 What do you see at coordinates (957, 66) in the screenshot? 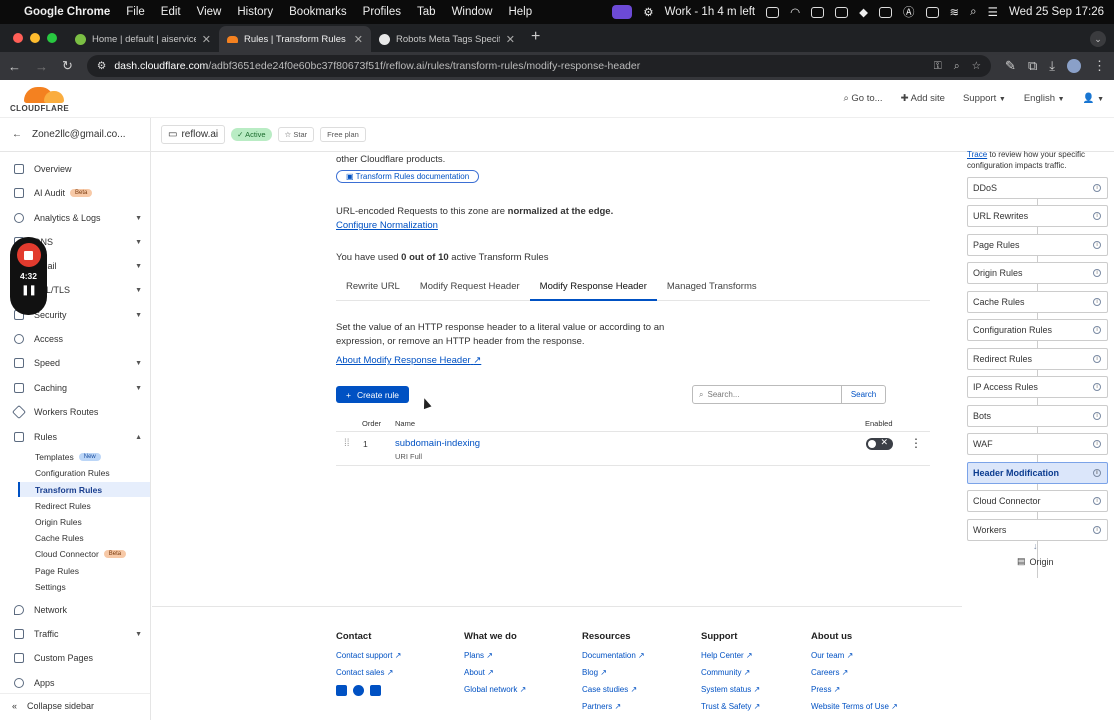
I see `zoom-icon: ⌕` at bounding box center [957, 66].